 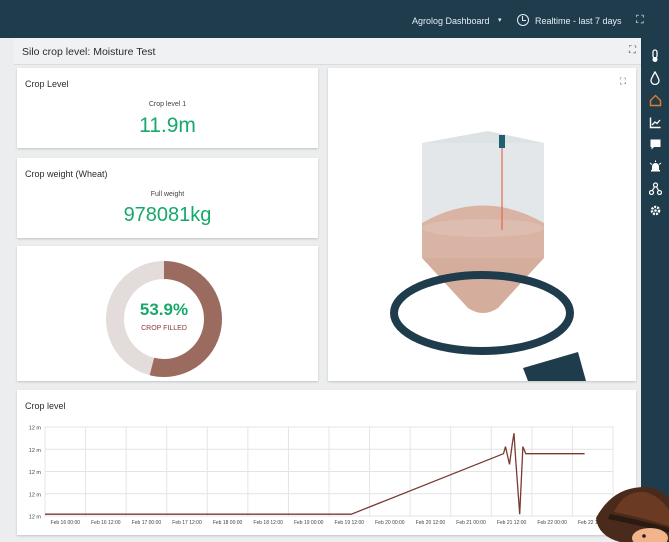 What do you see at coordinates (228, 523) in the screenshot?
I see `x-tick-label: Feb 18 00:00` at bounding box center [228, 523].